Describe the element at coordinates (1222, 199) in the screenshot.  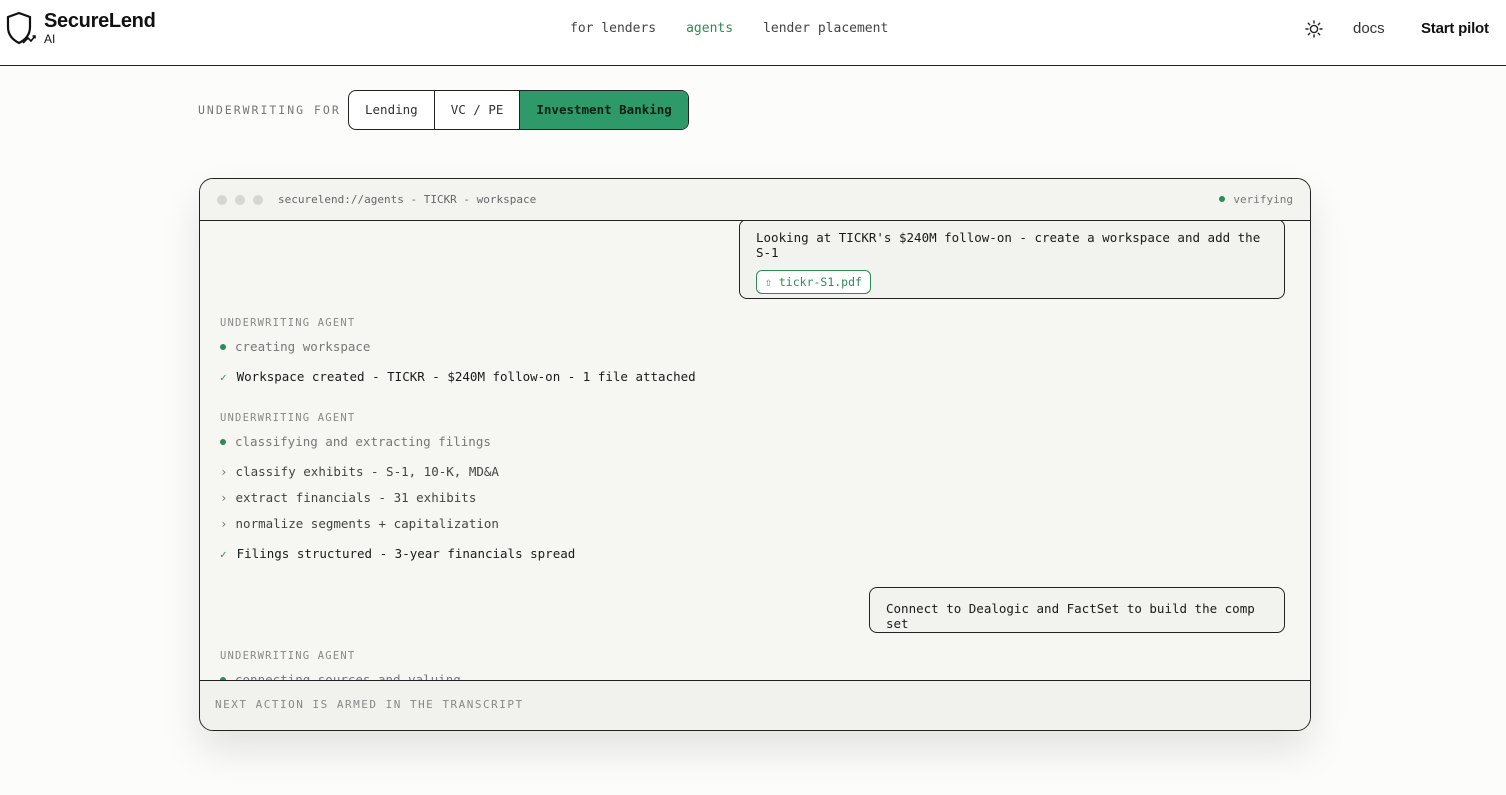
I see `status-dot-icon` at that location.